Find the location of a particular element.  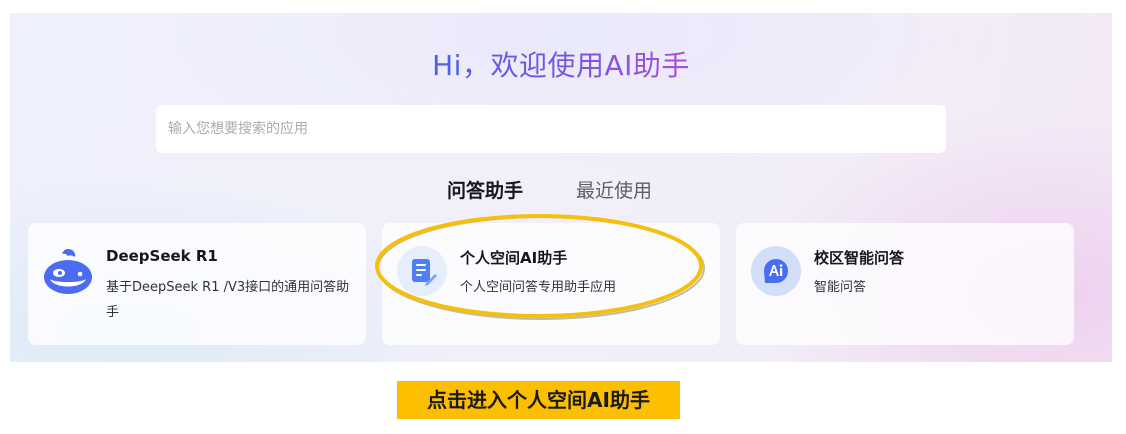

app-card-deepseek: DeepSeek R1 基于DeepSeek R1 /V3接口的通用问答助手 is located at coordinates (197, 284).